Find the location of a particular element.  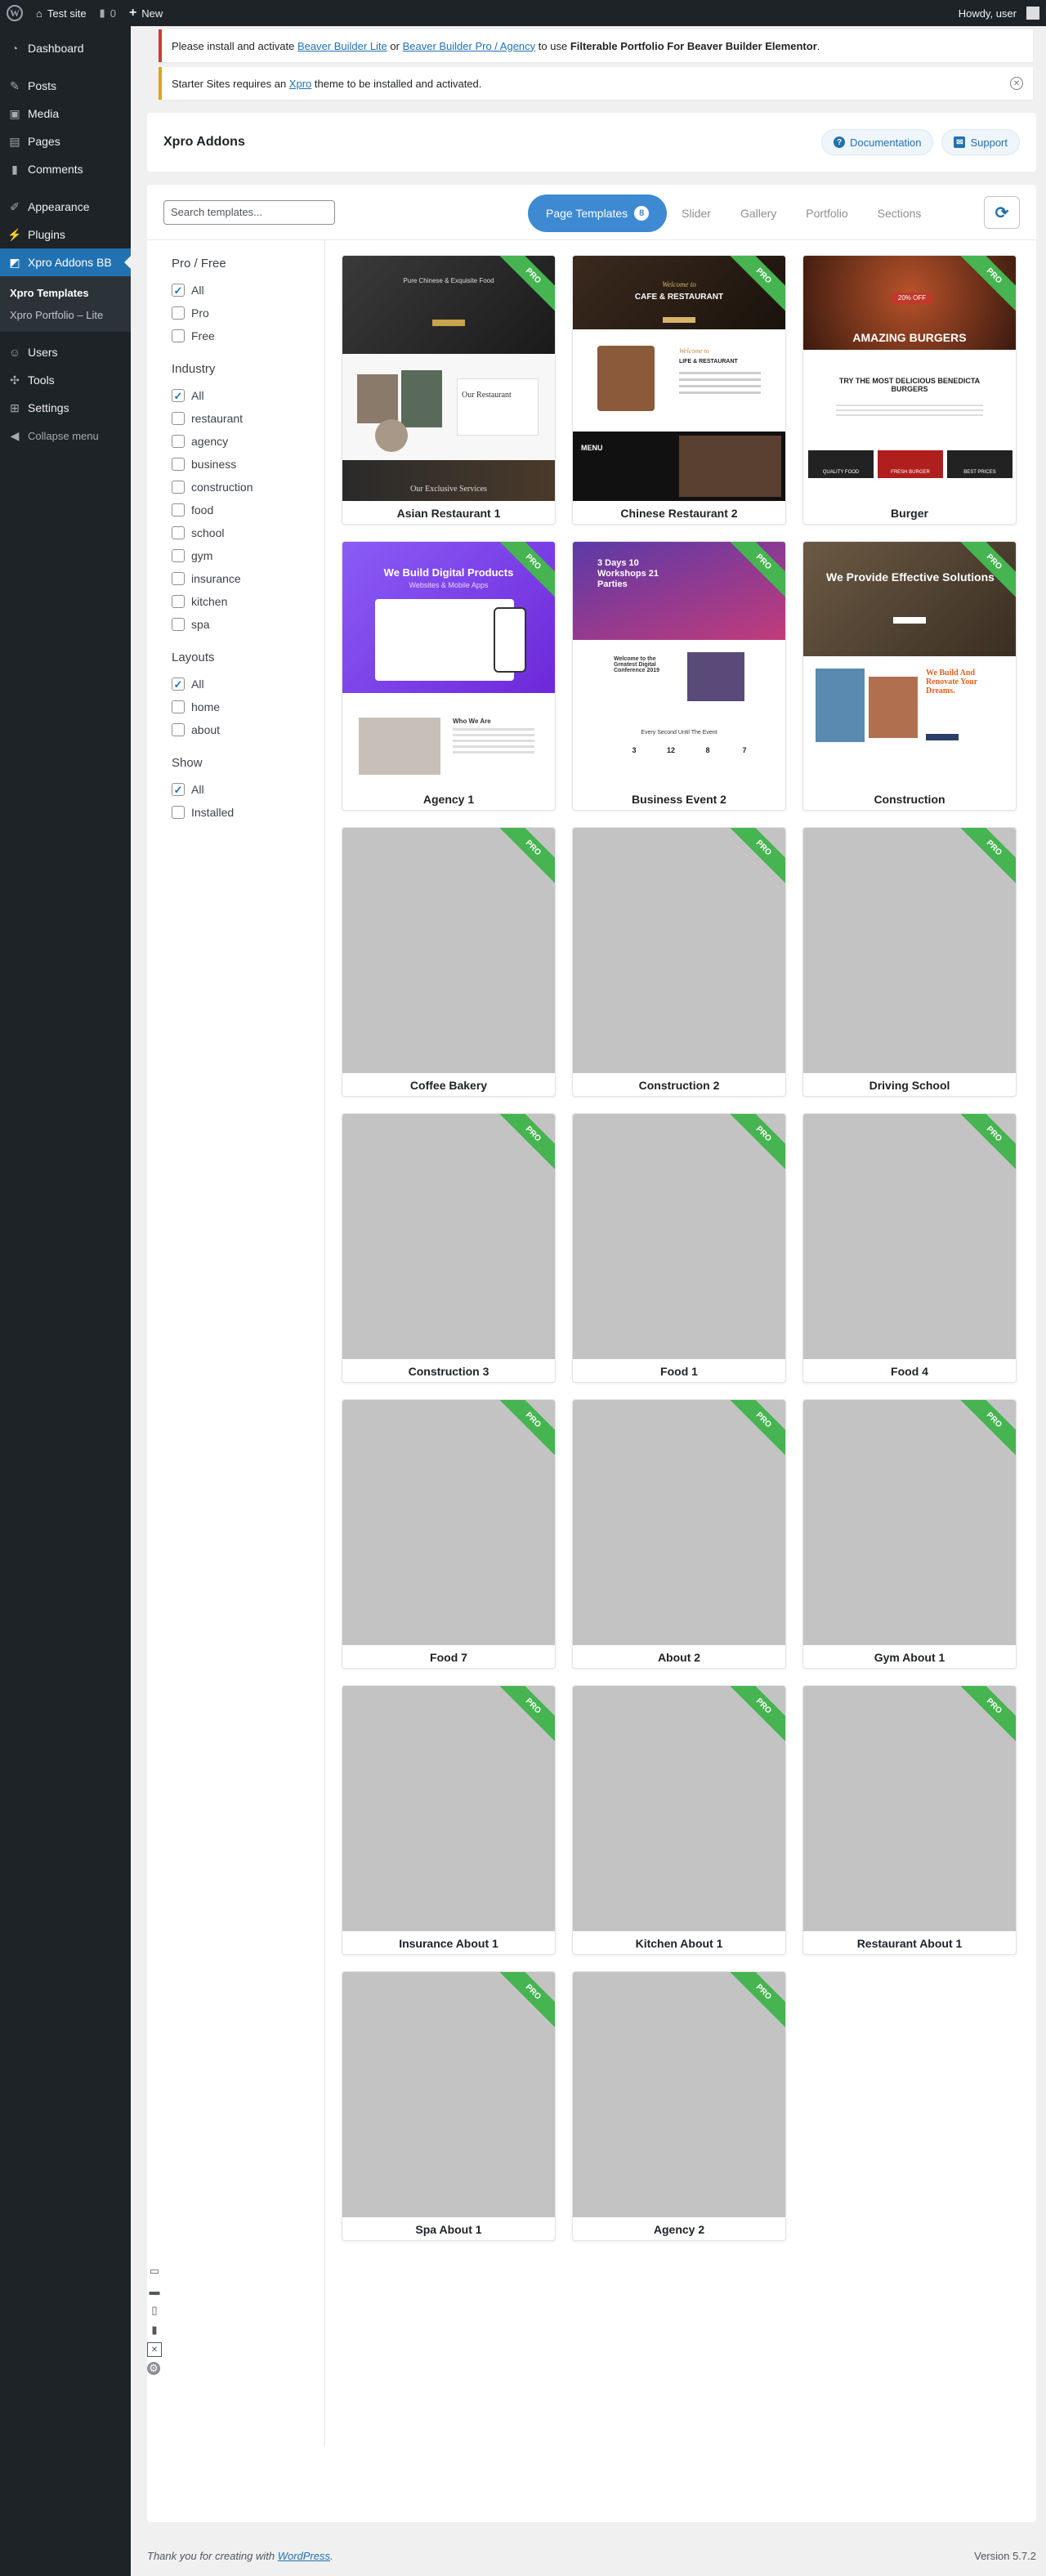

filter-option: spa is located at coordinates (248, 624).